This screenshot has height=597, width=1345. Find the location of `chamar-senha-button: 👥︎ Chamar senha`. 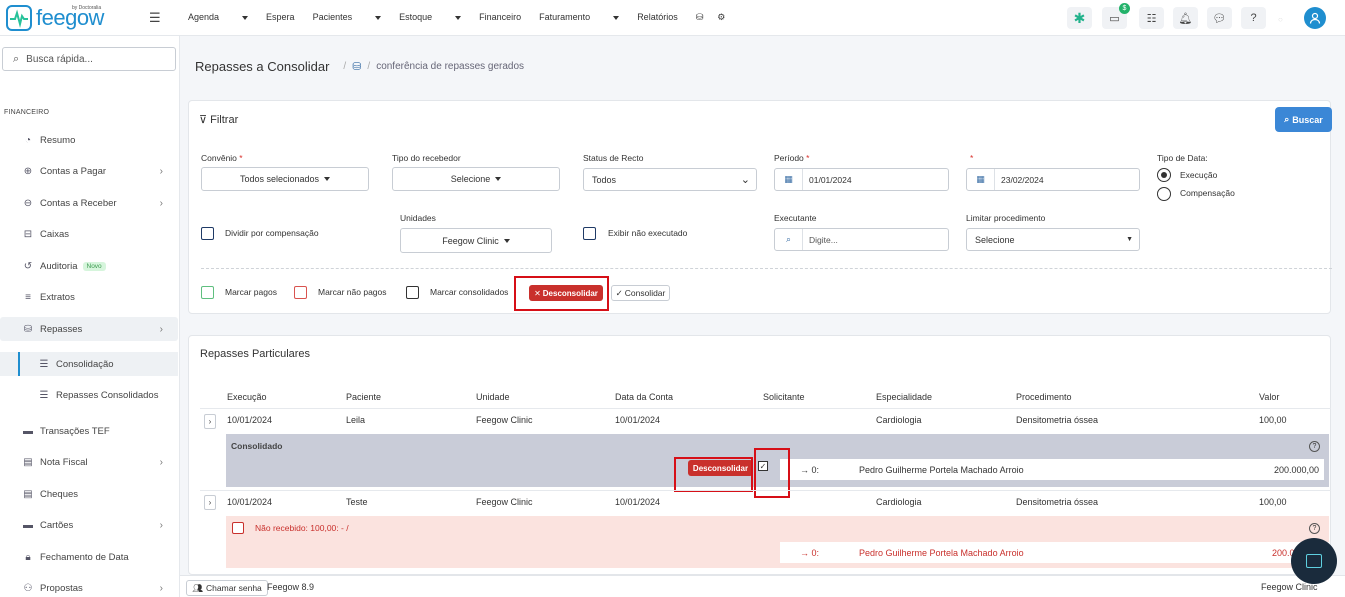

chamar-senha-button: 👥︎ Chamar senha is located at coordinates (227, 588).